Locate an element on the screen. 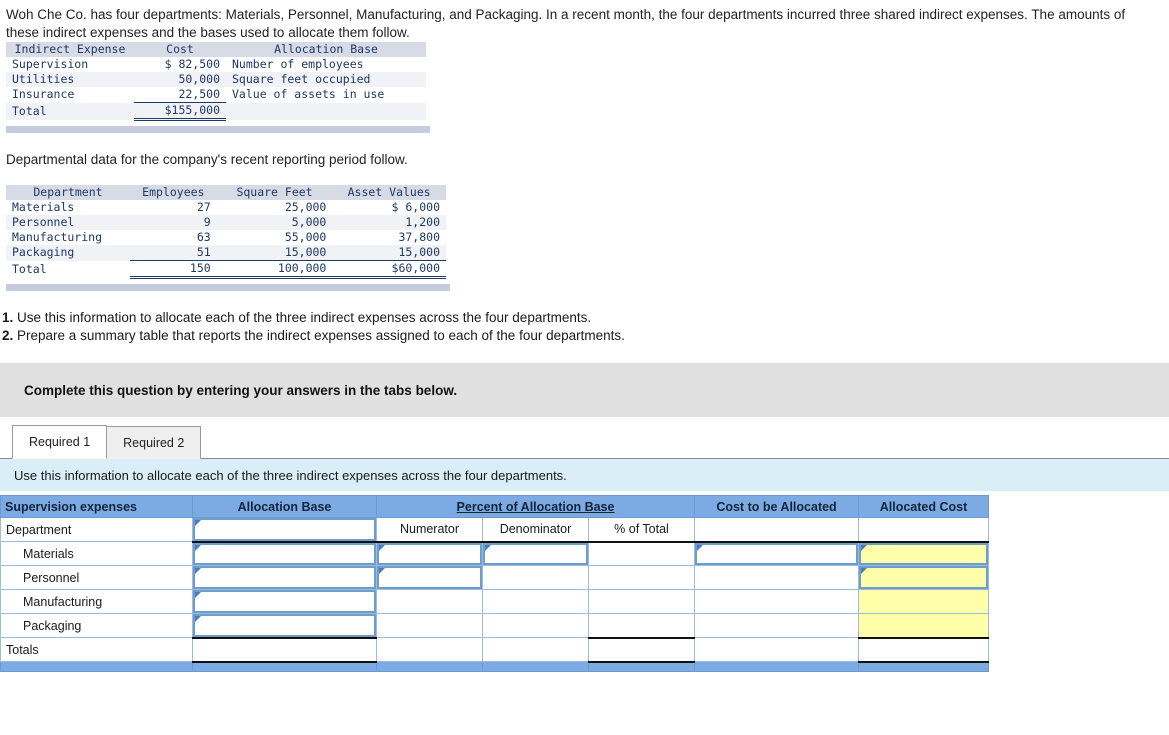 Image resolution: width=1169 pixels, height=735 pixels. col-header-asset-values: Asset Values is located at coordinates (389, 192).